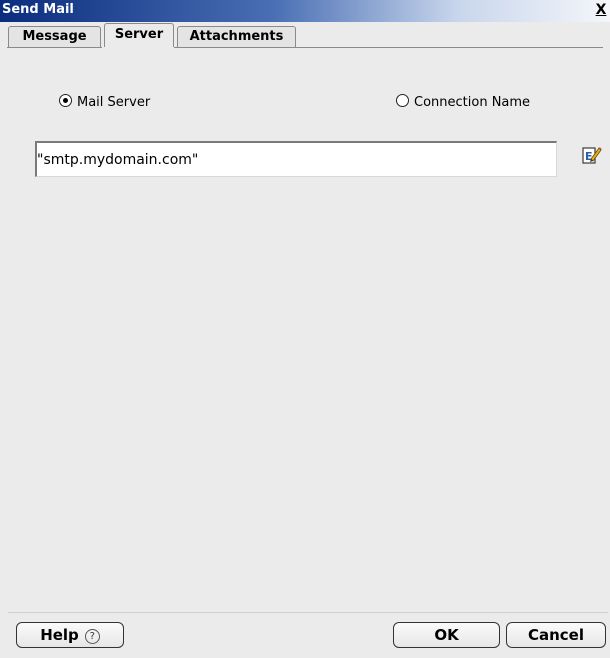 The height and width of the screenshot is (658, 610). Describe the element at coordinates (236, 36) in the screenshot. I see `tab-attachments: Attachments` at that location.